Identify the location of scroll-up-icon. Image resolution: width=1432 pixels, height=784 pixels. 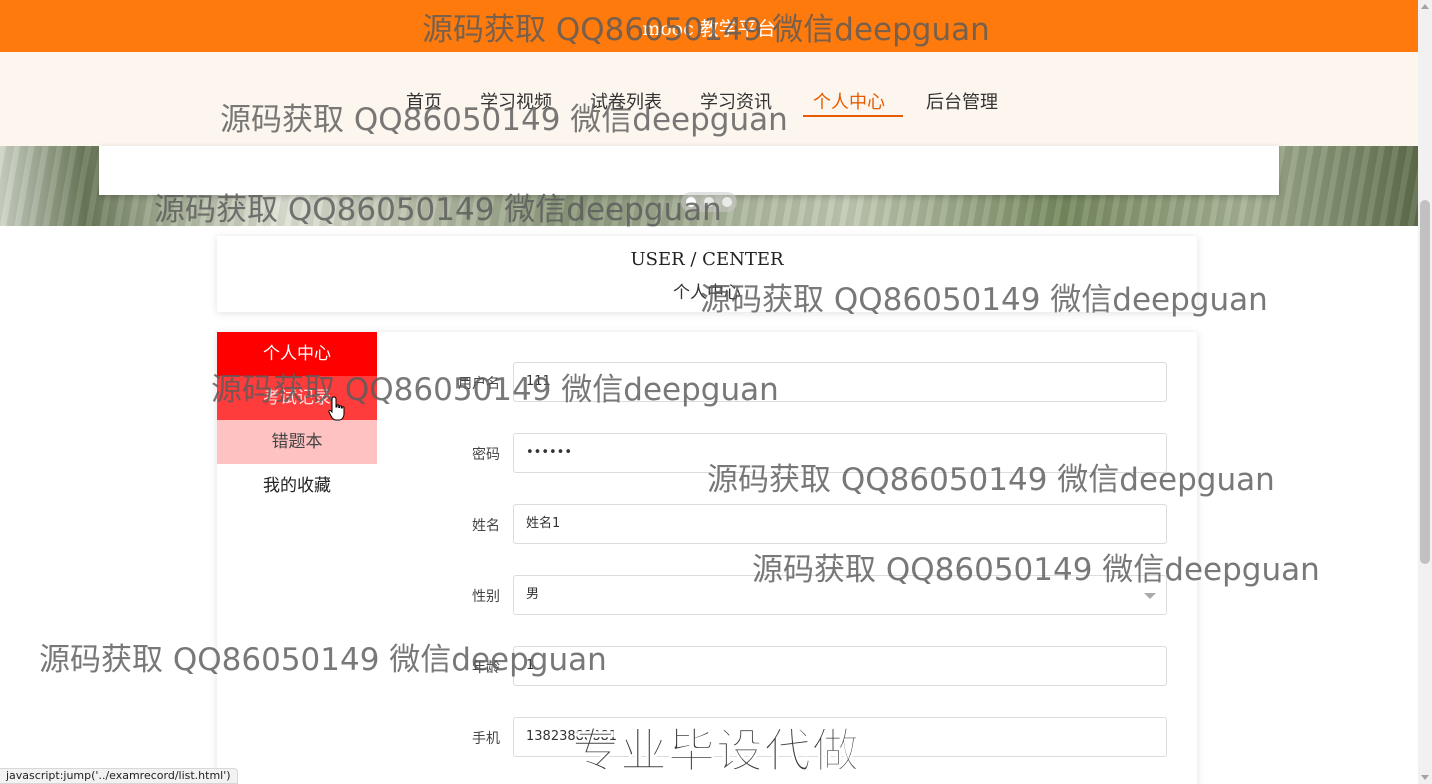
(1425, 6).